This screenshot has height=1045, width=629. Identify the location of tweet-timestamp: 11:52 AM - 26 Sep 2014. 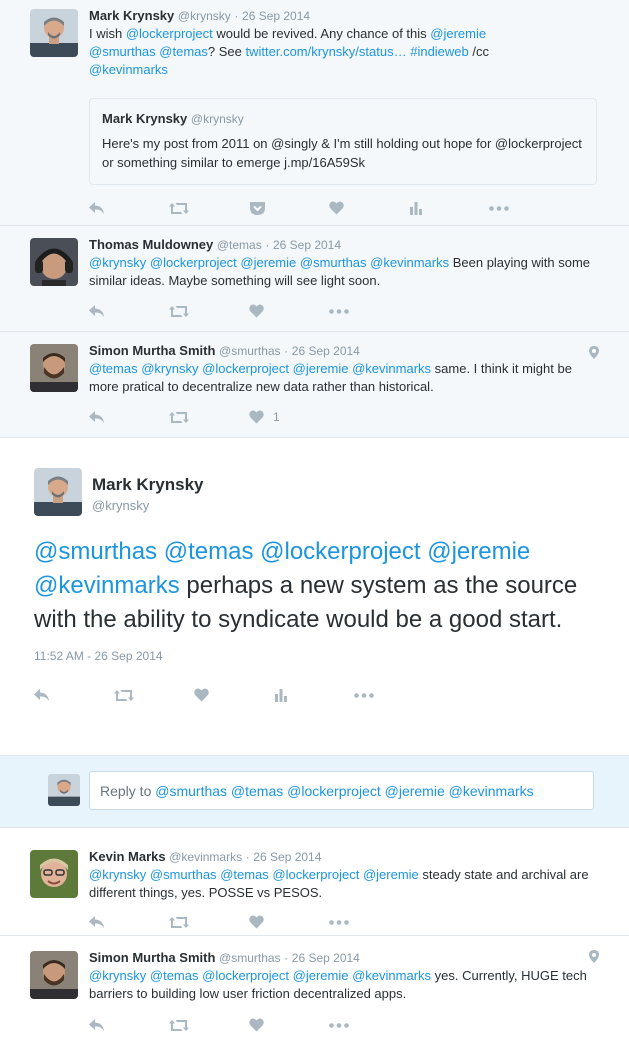
(316, 656).